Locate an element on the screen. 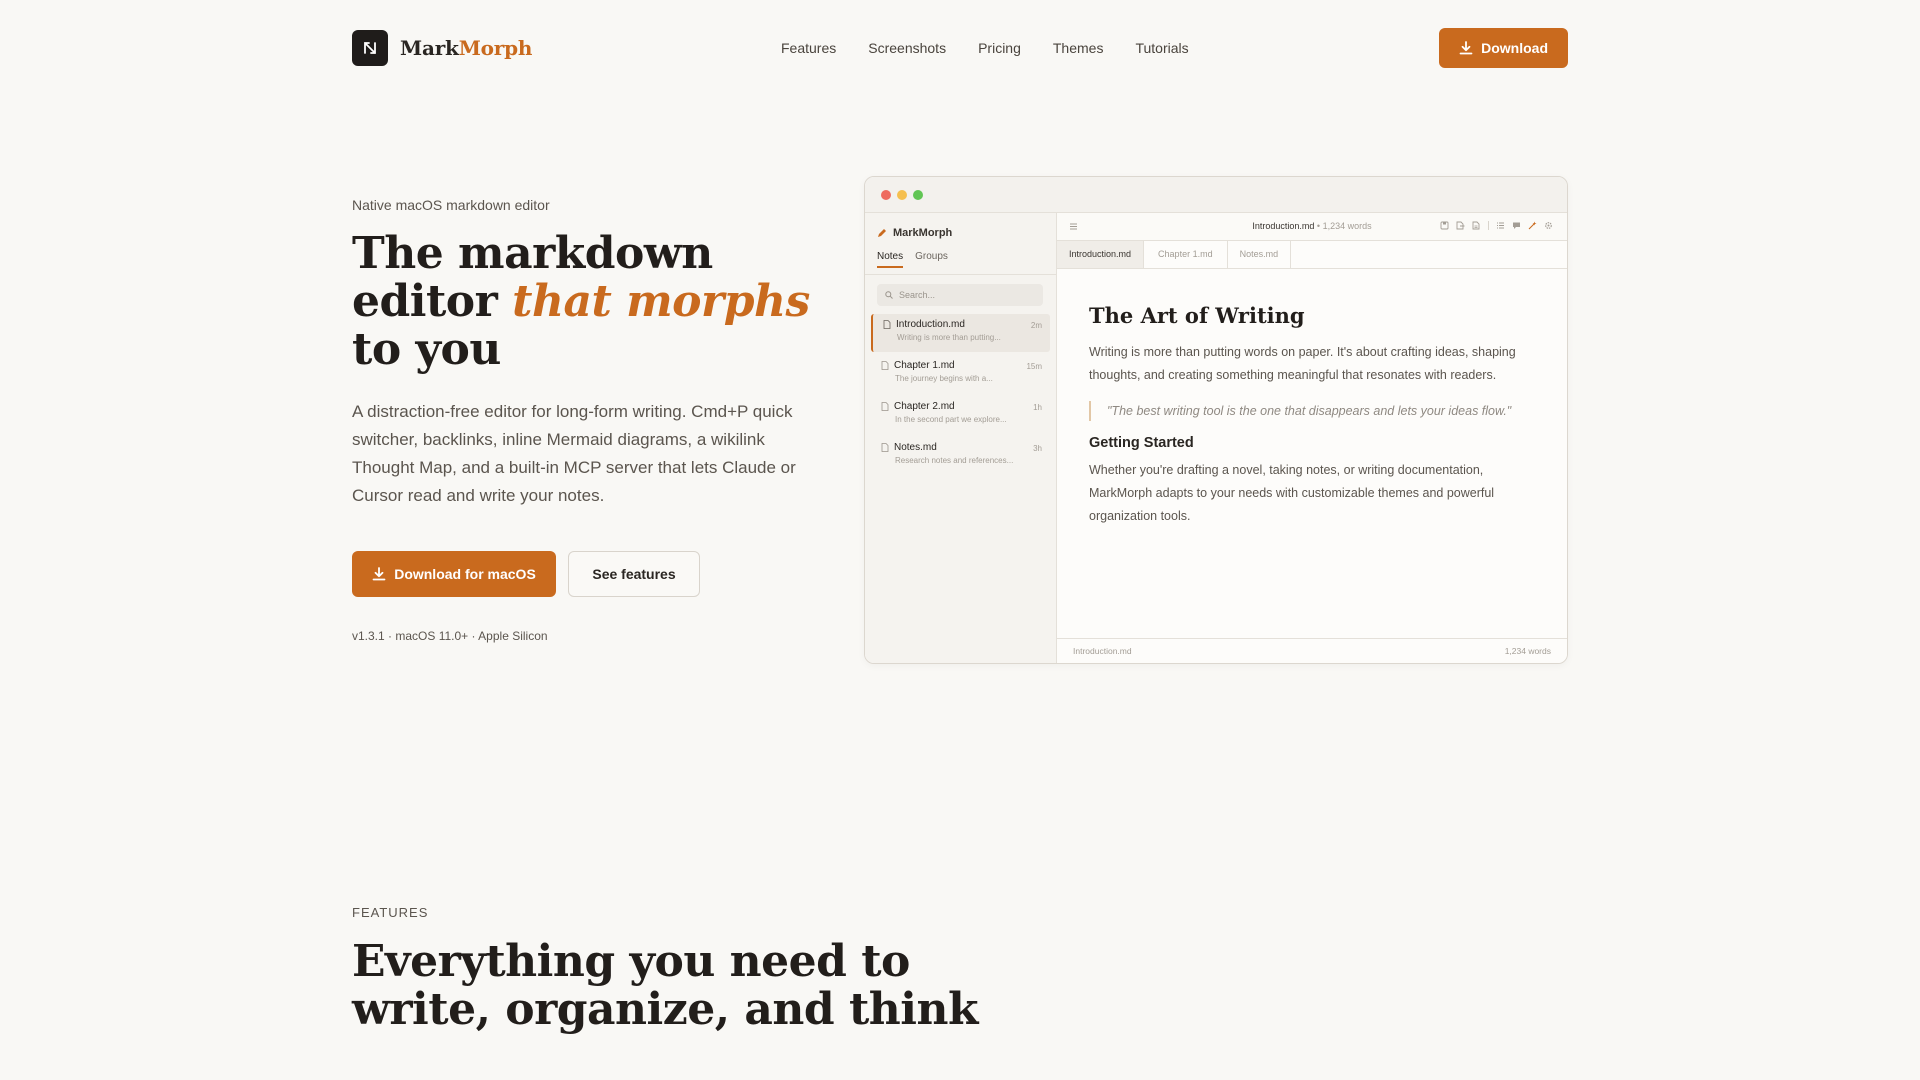 This screenshot has height=1080, width=1920. sidebar-divider is located at coordinates (960, 274).